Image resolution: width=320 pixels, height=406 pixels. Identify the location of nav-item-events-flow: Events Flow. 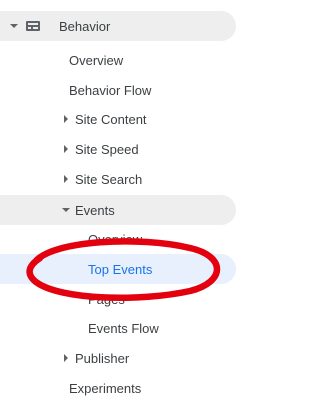
(123, 328).